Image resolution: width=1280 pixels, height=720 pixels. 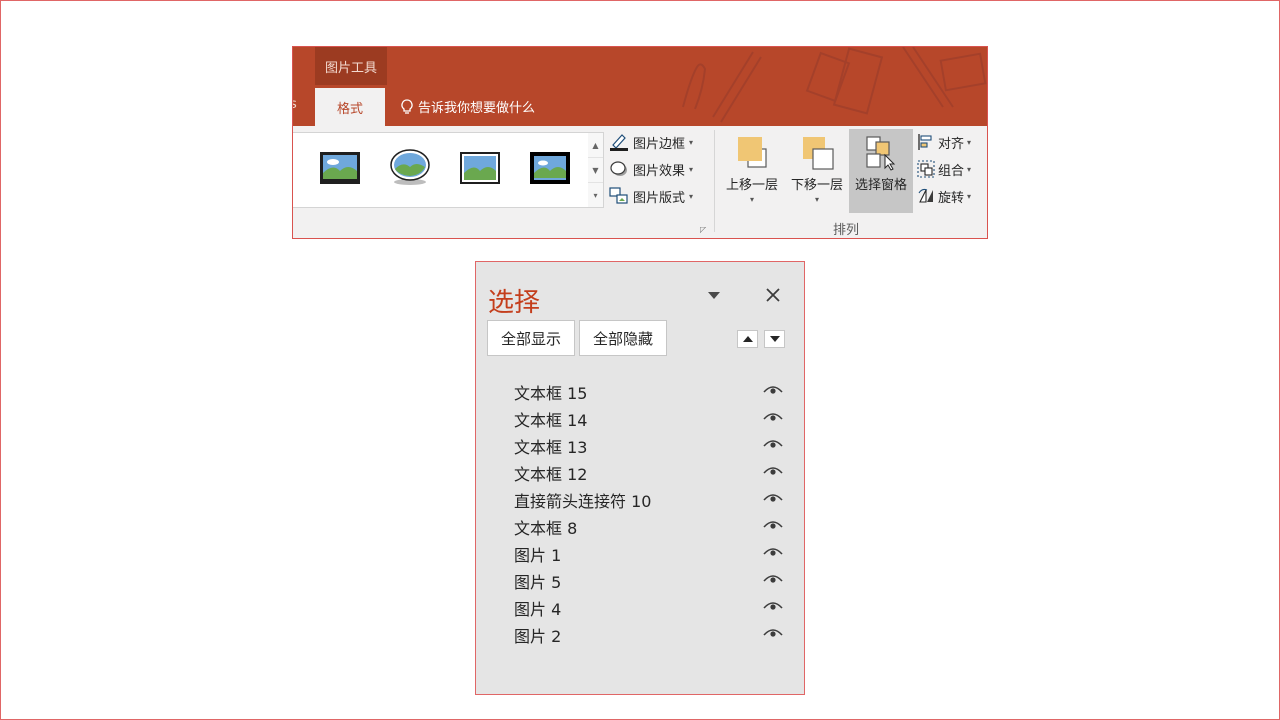 I want to click on rotate-icon, so click(x=925, y=195).